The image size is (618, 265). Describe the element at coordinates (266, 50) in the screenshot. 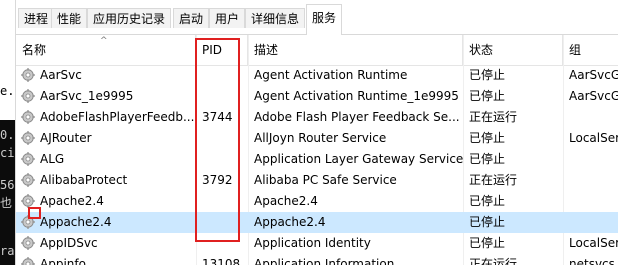

I see `column-header-description-label: 描述` at that location.